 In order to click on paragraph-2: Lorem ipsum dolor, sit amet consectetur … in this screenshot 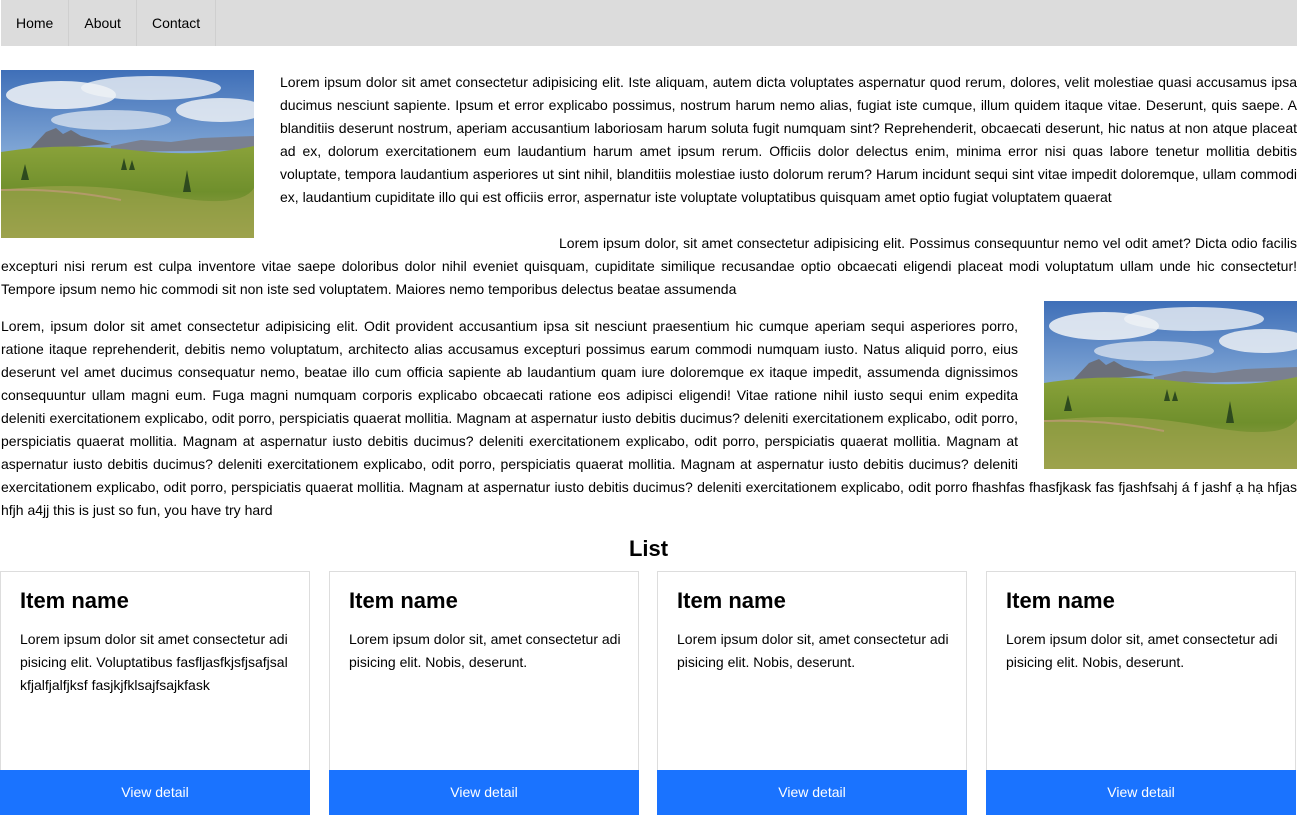, I will do `click(649, 266)`.